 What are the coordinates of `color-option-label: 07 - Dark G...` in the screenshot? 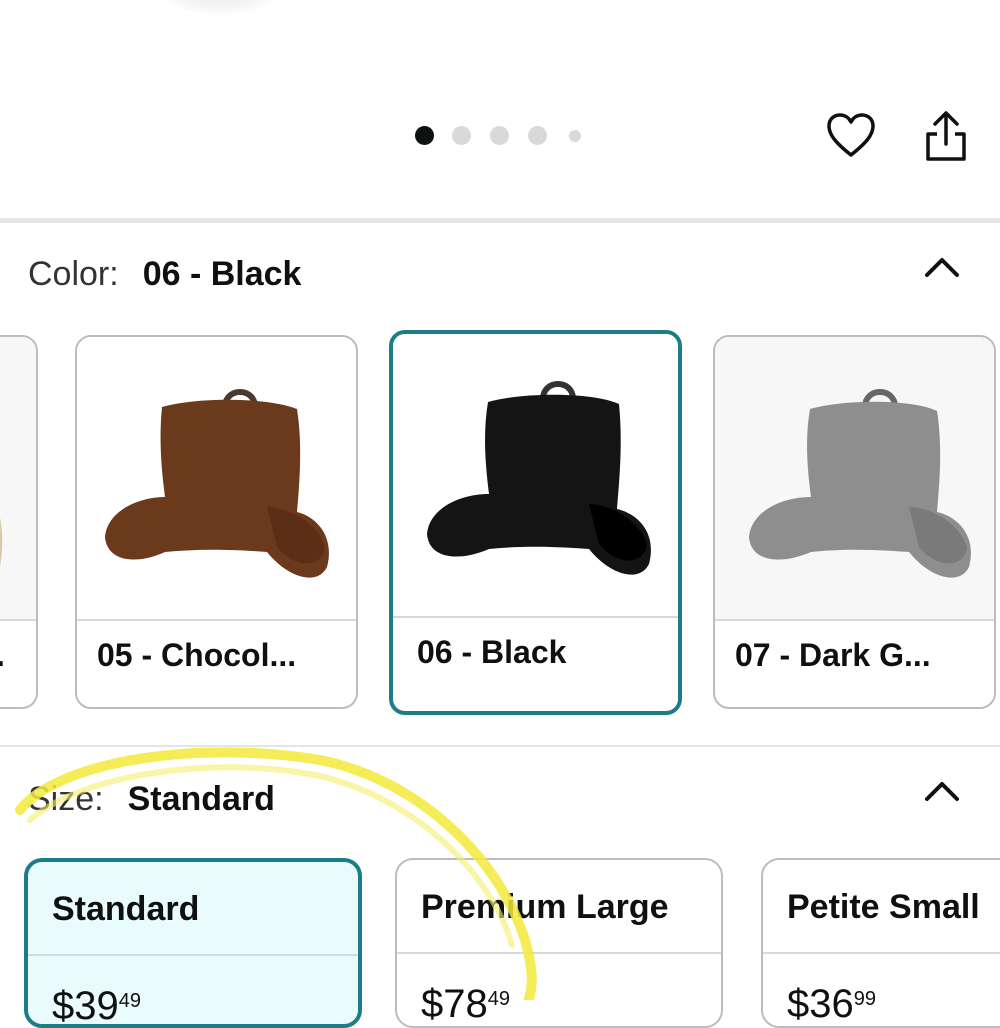 It's located at (833, 655).